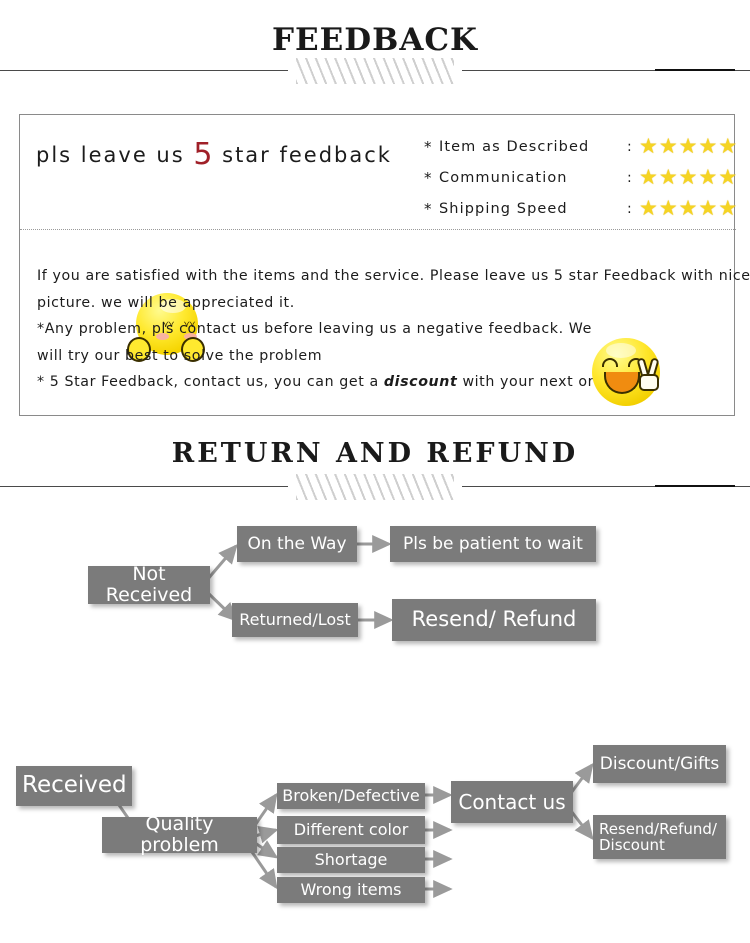 The height and width of the screenshot is (943, 750). Describe the element at coordinates (420, 382) in the screenshot. I see `discount-emphasis: discount` at that location.